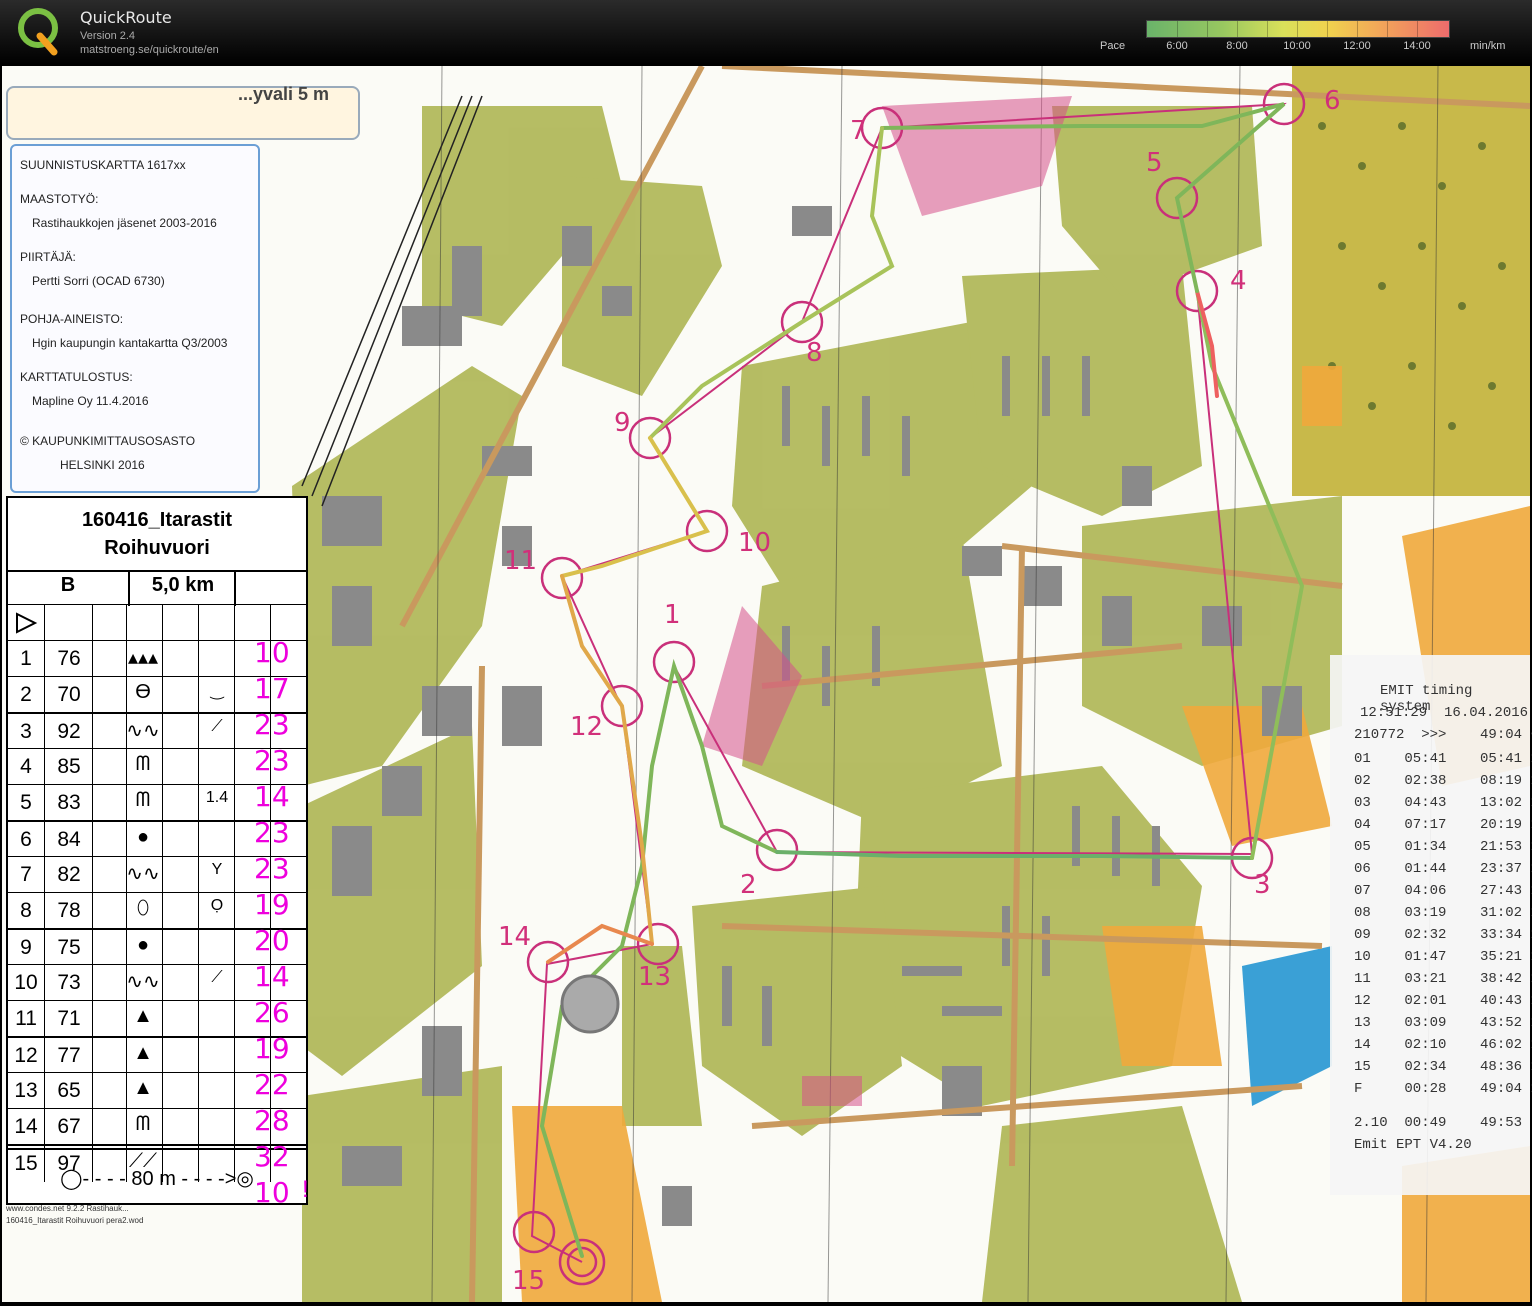 The height and width of the screenshot is (1306, 1532). I want to click on control-seq: 9, so click(26, 947).